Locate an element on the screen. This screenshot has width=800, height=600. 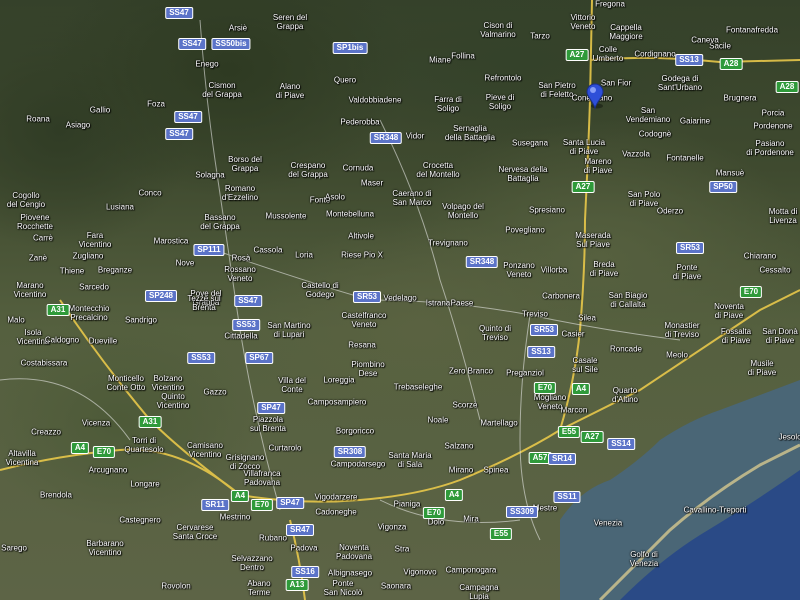
place-label: Zanè is located at coordinates (38, 258).